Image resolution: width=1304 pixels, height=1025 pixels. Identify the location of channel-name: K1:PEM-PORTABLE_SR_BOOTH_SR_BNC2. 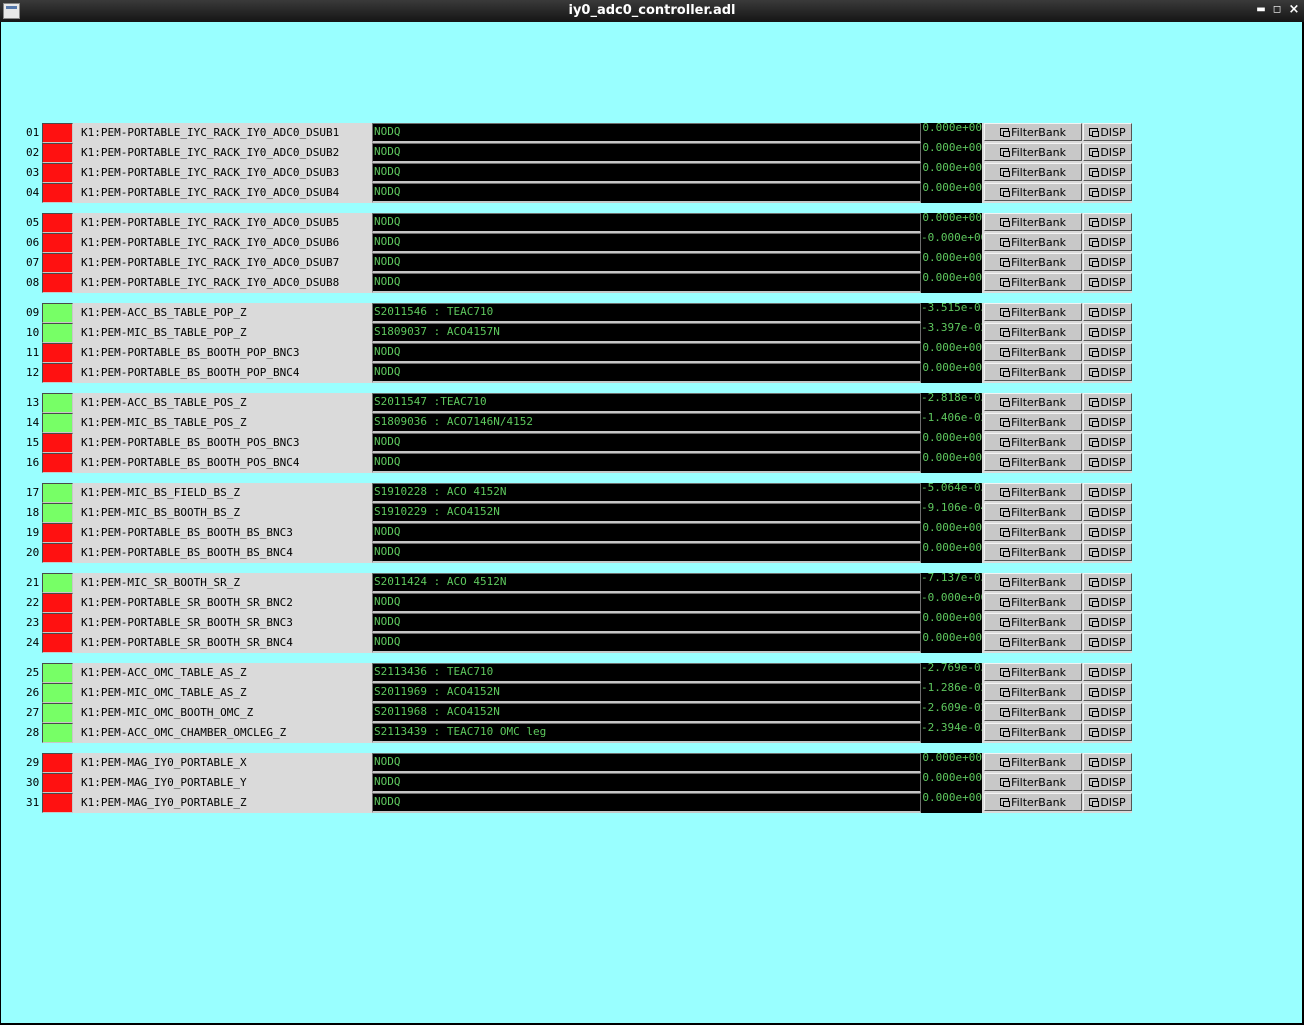
(187, 602).